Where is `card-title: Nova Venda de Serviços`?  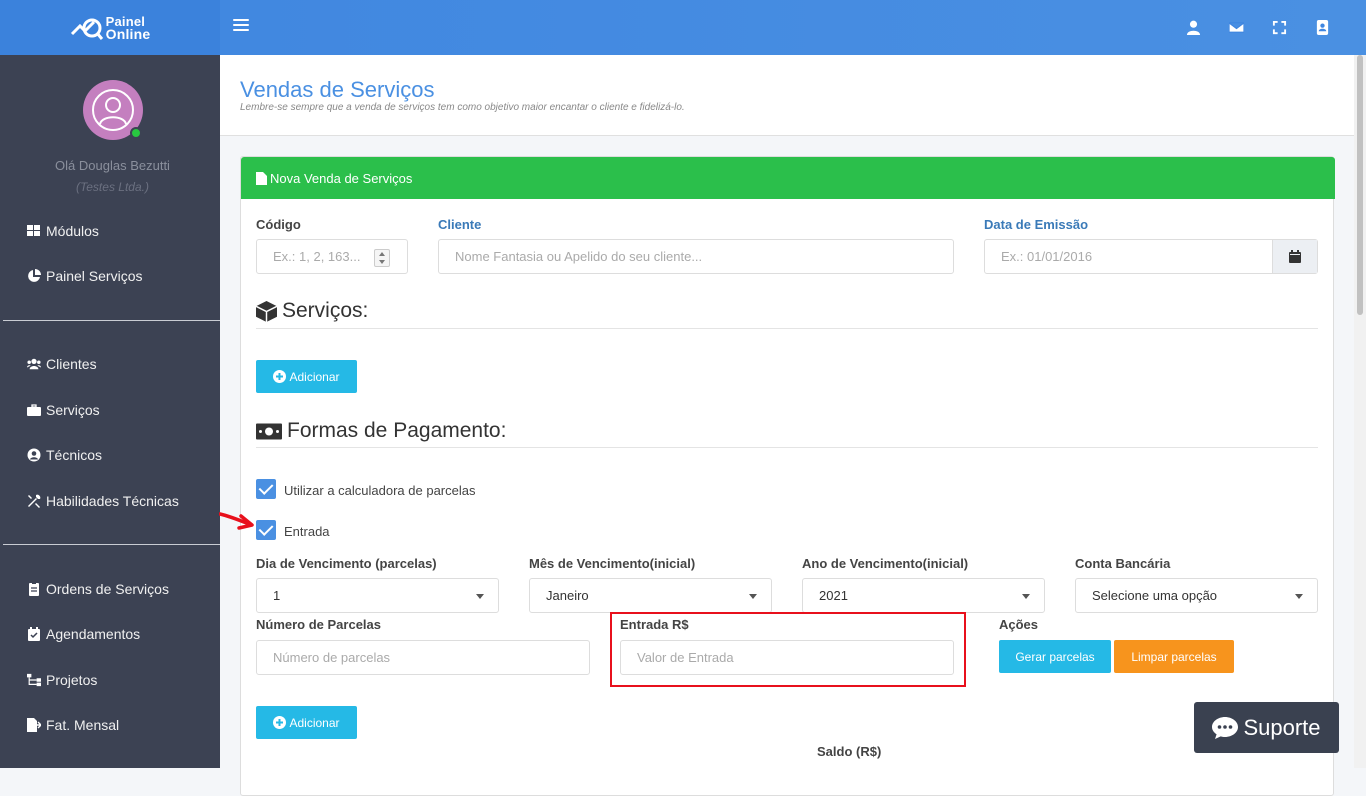 card-title: Nova Venda de Serviços is located at coordinates (341, 178).